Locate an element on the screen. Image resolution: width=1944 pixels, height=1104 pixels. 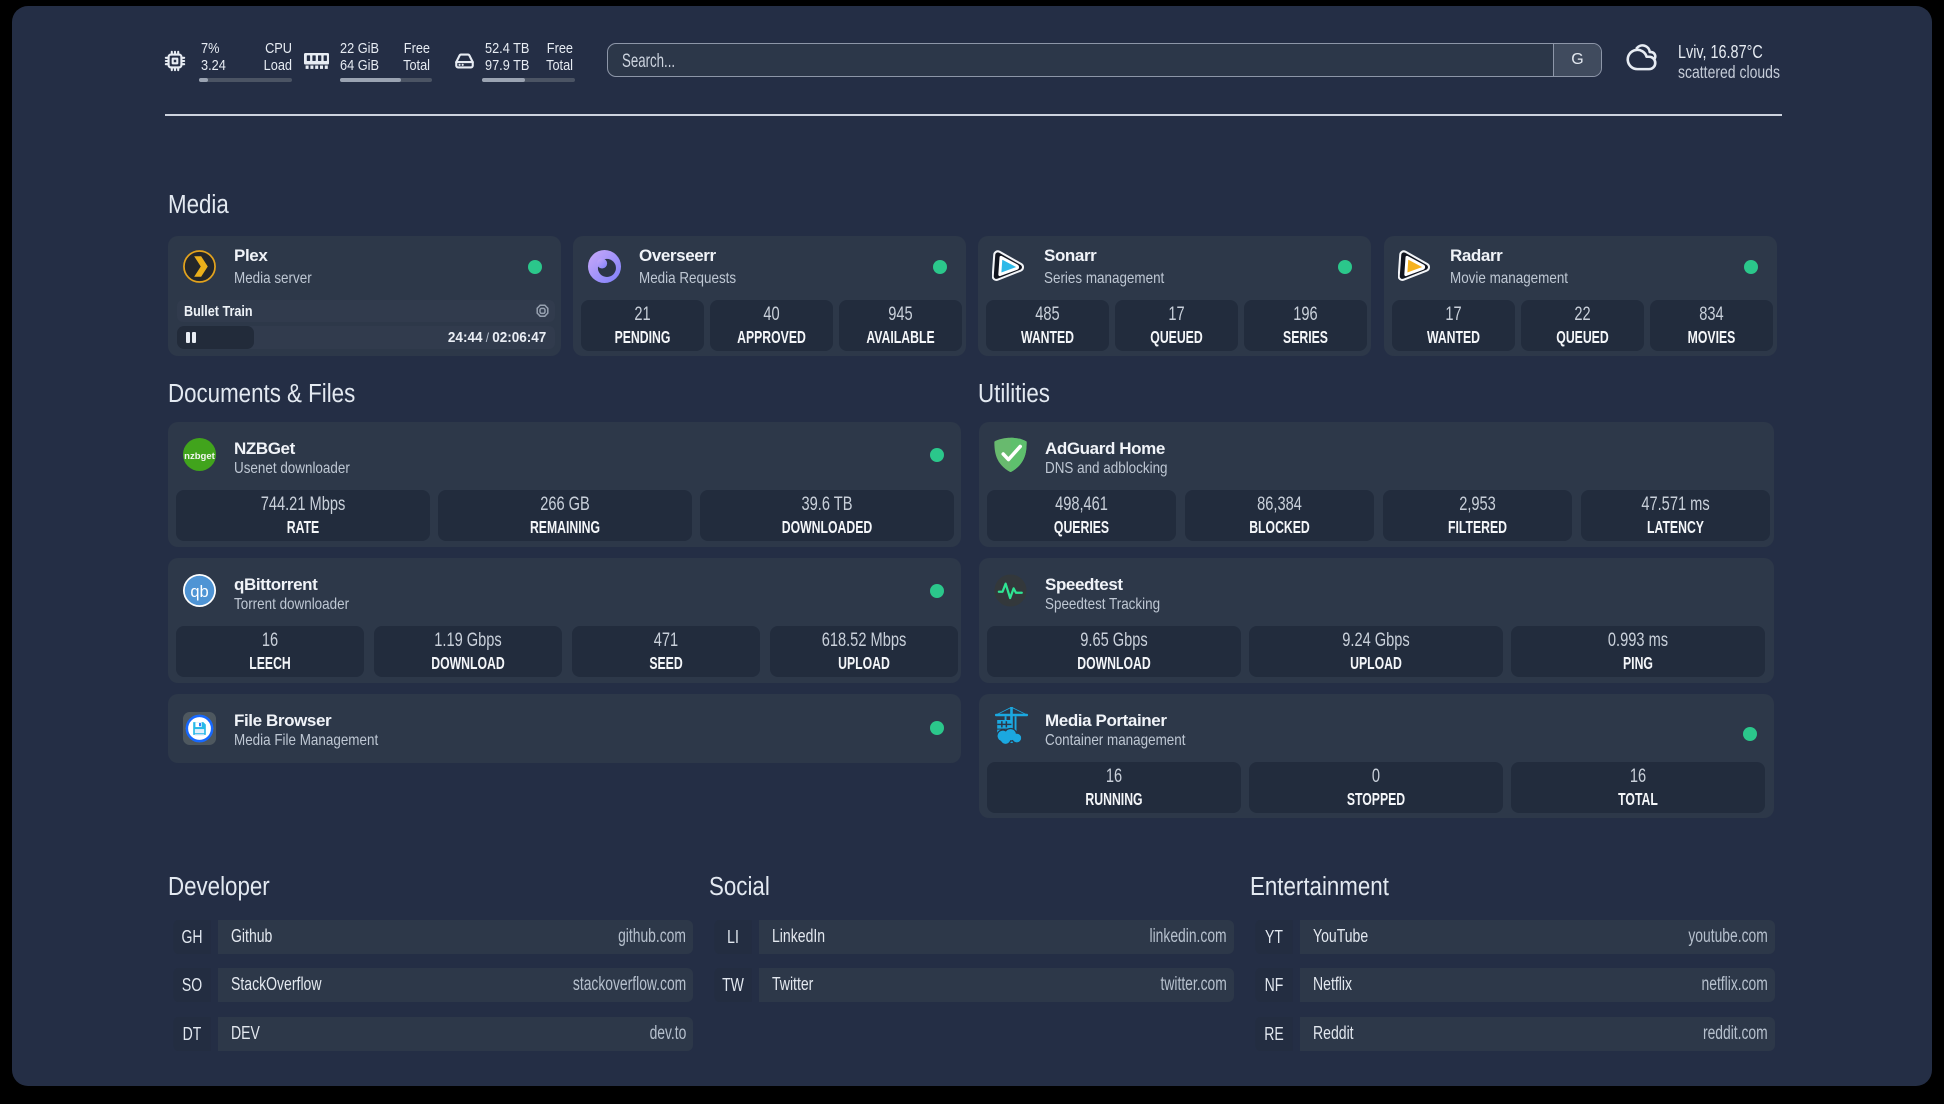
svg-text: qb is located at coordinates (199, 591).